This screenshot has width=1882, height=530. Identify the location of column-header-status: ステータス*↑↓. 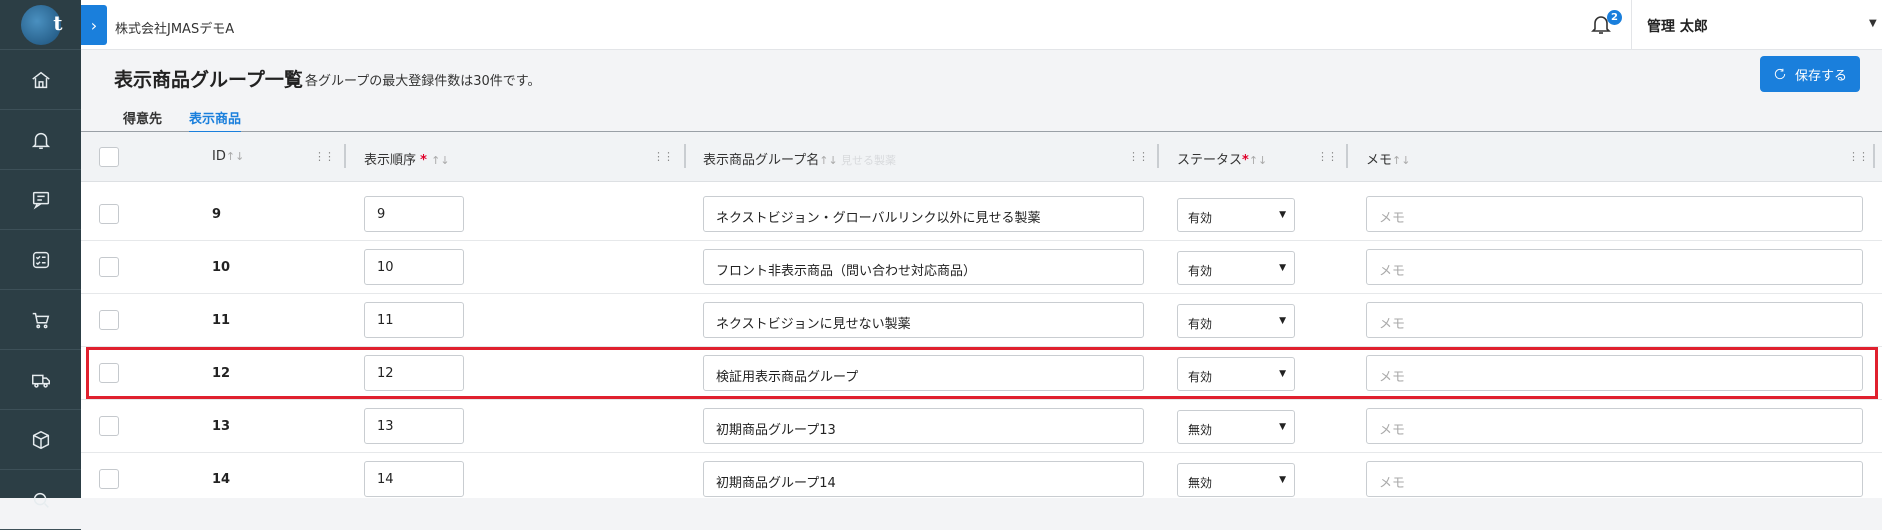
(1222, 158).